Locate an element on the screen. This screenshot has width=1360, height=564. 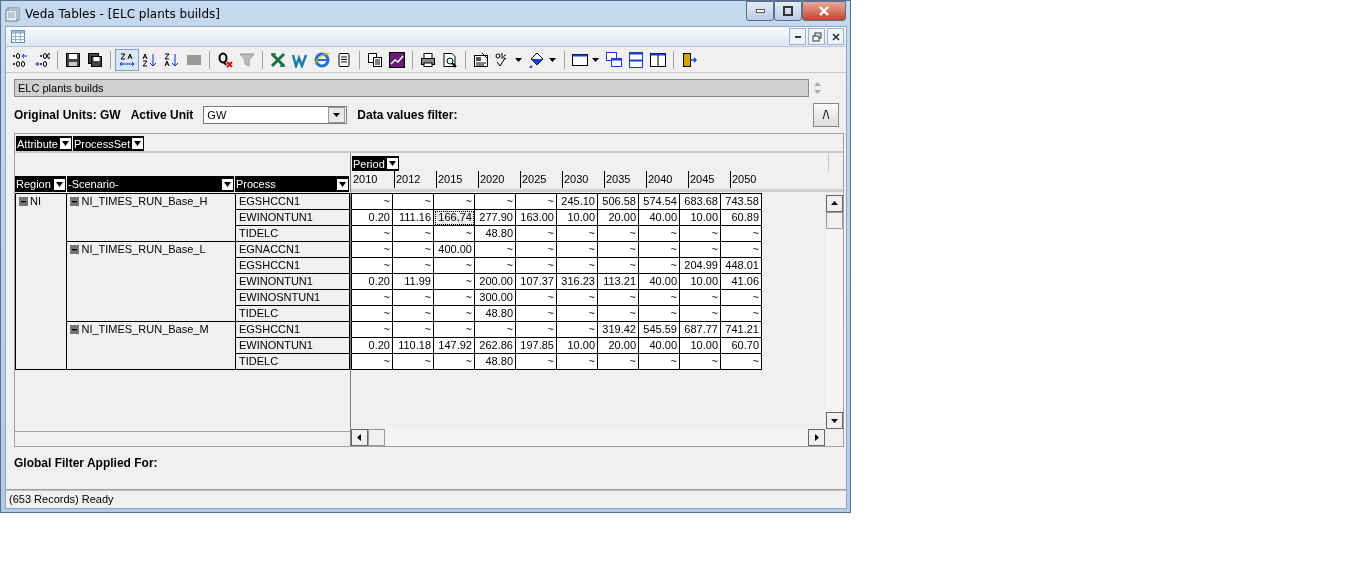
column-field-button: Period is located at coordinates (375, 163).